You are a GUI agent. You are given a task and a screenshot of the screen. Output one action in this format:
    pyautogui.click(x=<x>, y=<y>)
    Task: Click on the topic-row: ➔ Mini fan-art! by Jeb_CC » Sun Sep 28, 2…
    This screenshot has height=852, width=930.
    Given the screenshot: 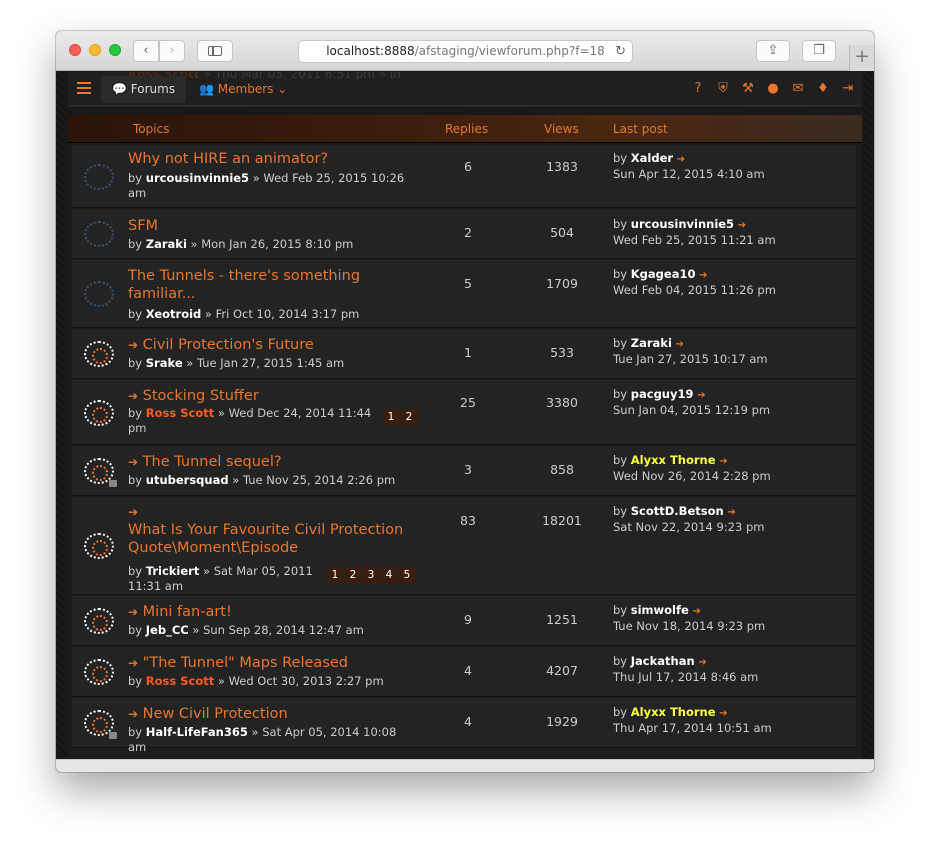 What is the action you would take?
    pyautogui.click(x=464, y=621)
    